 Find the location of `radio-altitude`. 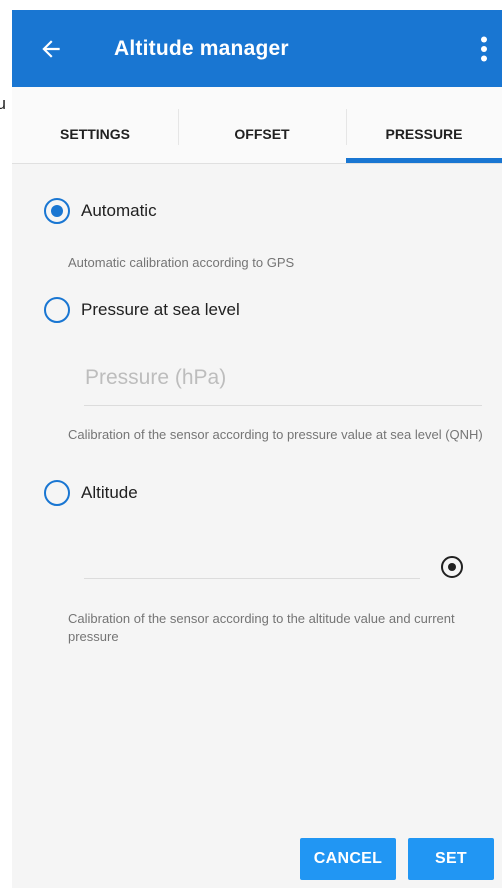

radio-altitude is located at coordinates (57, 493).